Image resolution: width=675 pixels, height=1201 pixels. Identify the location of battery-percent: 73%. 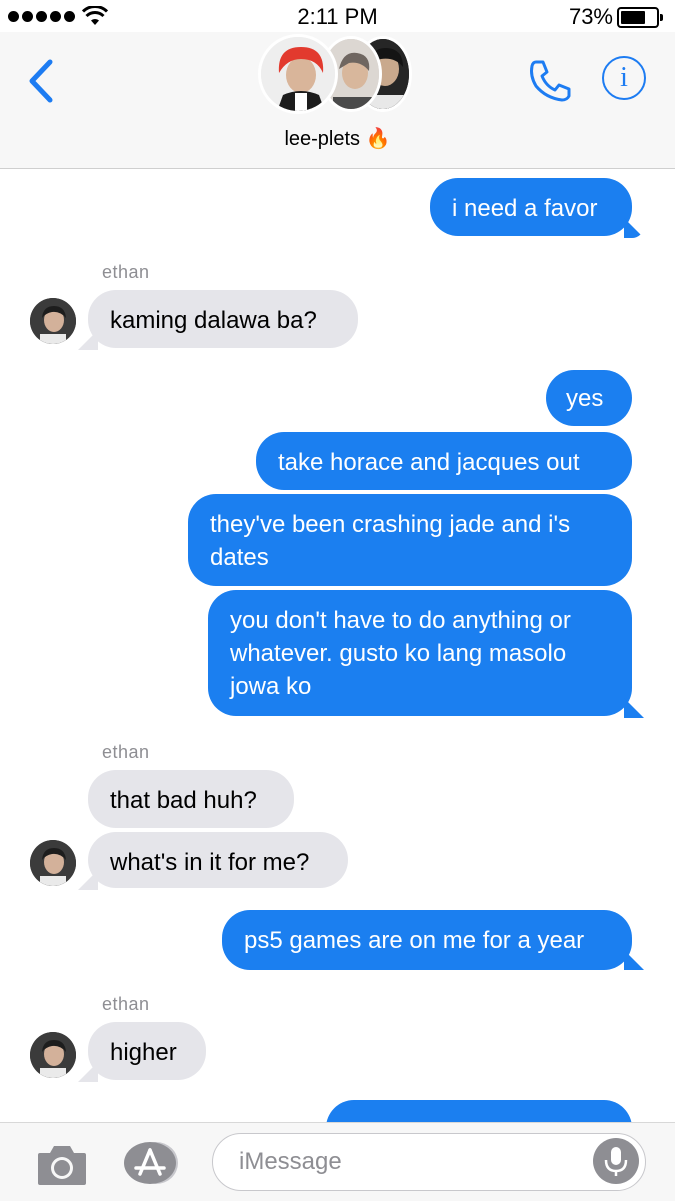
(590, 16).